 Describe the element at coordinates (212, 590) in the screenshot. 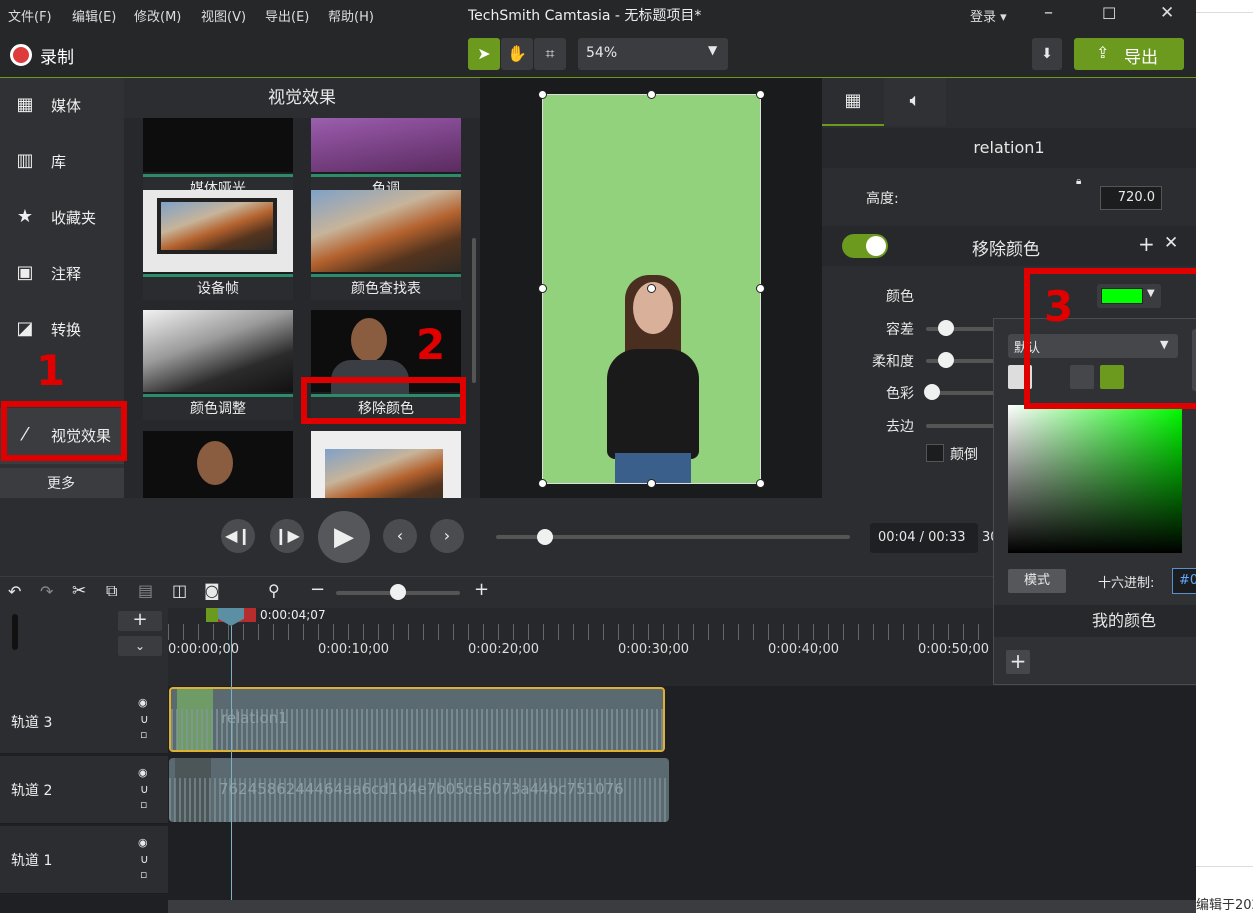

I see `camera-icon: ◙` at that location.